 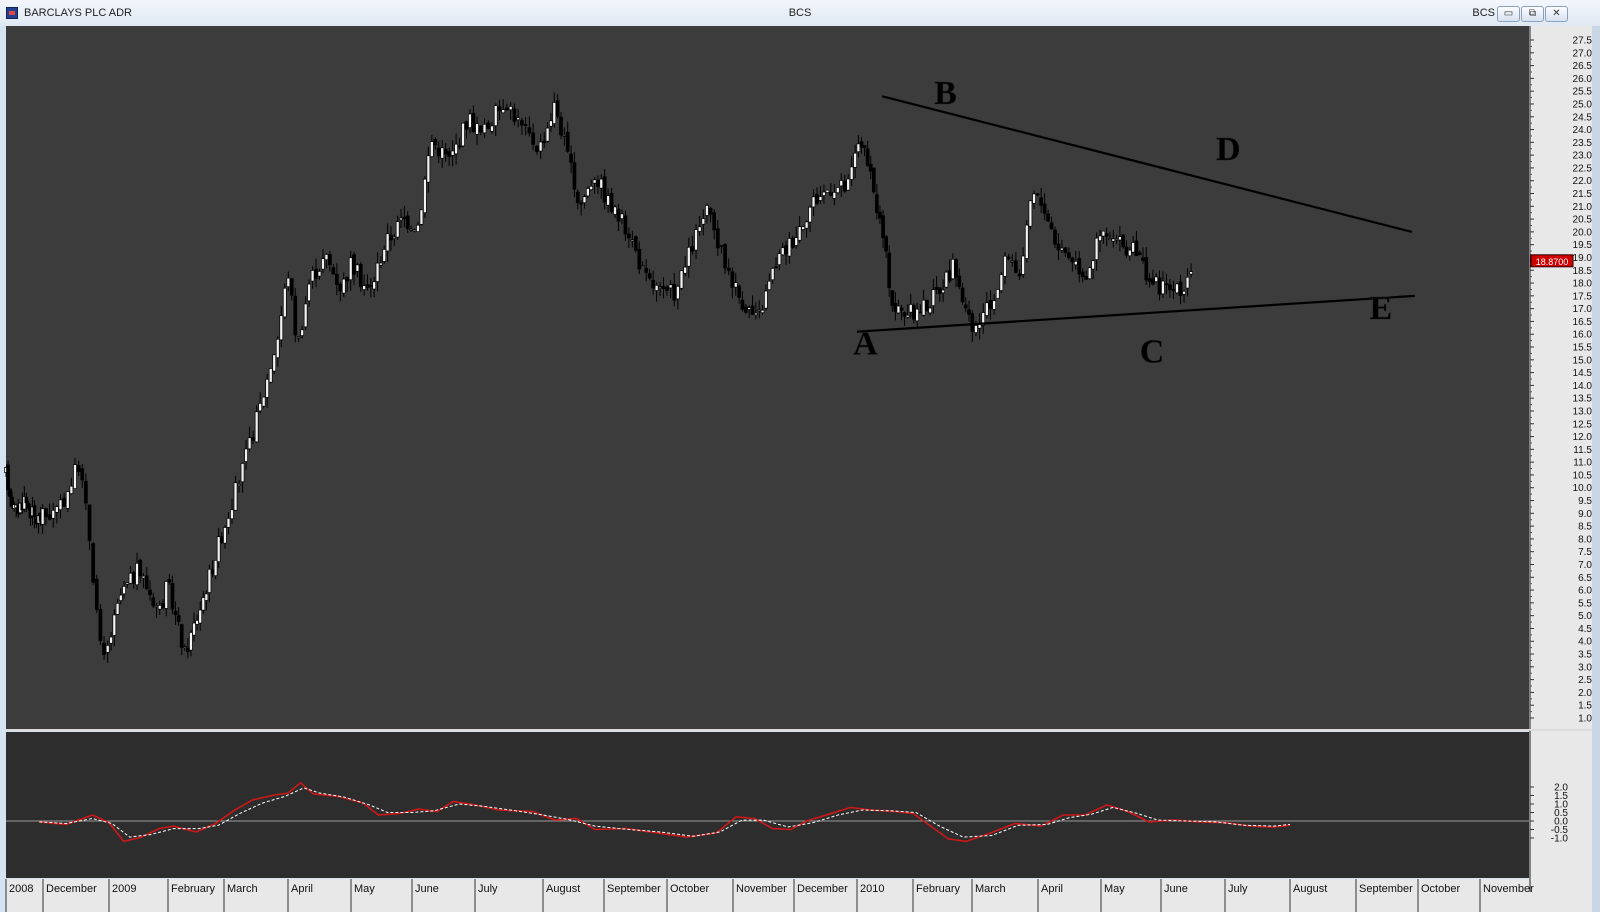 What do you see at coordinates (1583, 220) in the screenshot?
I see `price-tick-label: 20.5` at bounding box center [1583, 220].